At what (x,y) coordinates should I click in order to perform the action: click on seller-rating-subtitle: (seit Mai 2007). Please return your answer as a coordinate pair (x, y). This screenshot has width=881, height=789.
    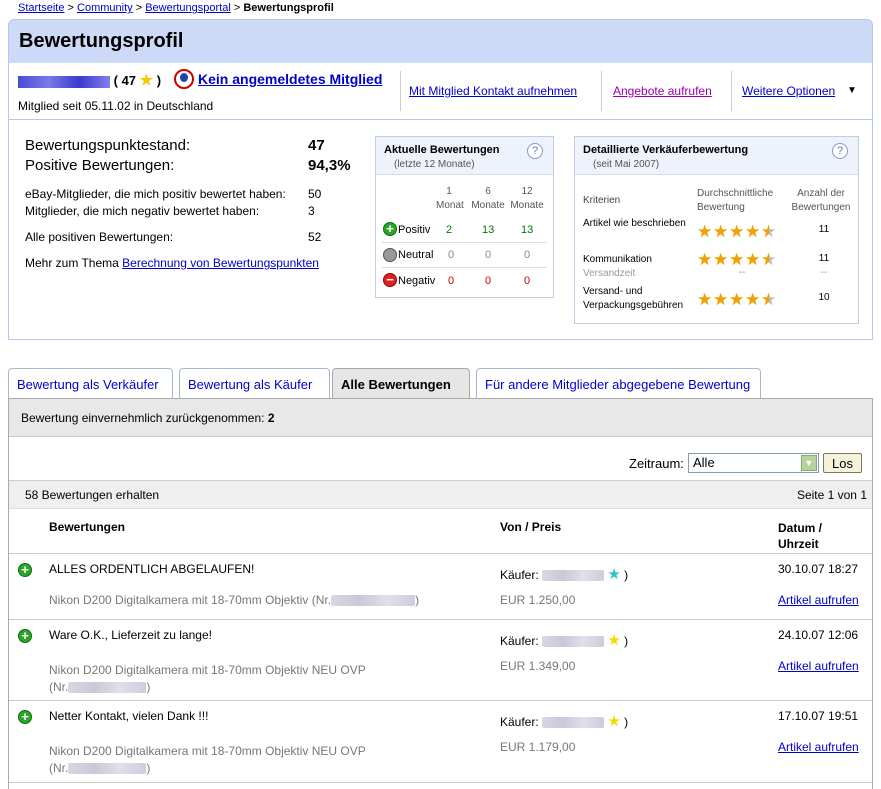
    Looking at the image, I should click on (626, 164).